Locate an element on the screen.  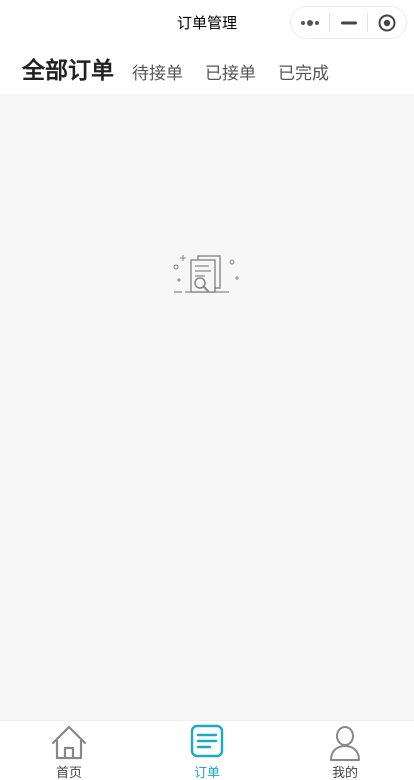
tabbar-item-profile: 我的 is located at coordinates (345, 750).